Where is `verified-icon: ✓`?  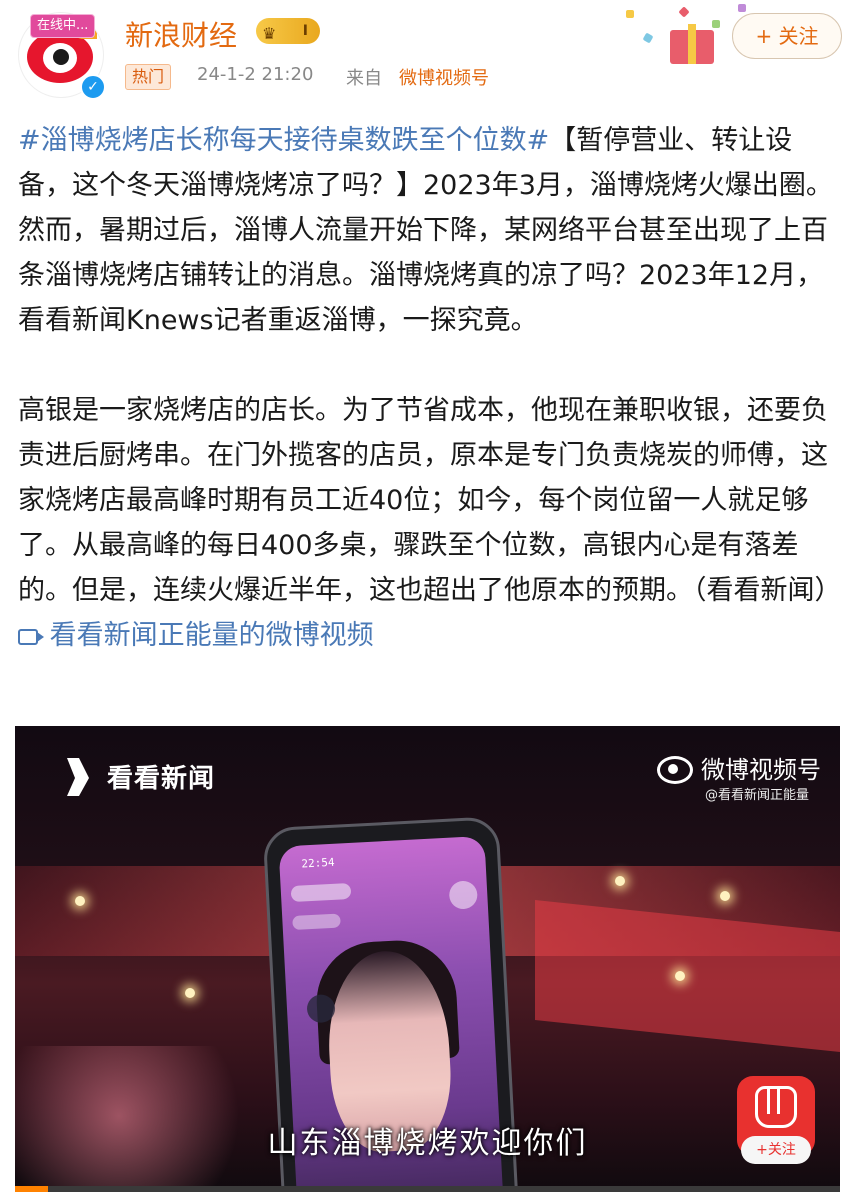
verified-icon: ✓ is located at coordinates (93, 87).